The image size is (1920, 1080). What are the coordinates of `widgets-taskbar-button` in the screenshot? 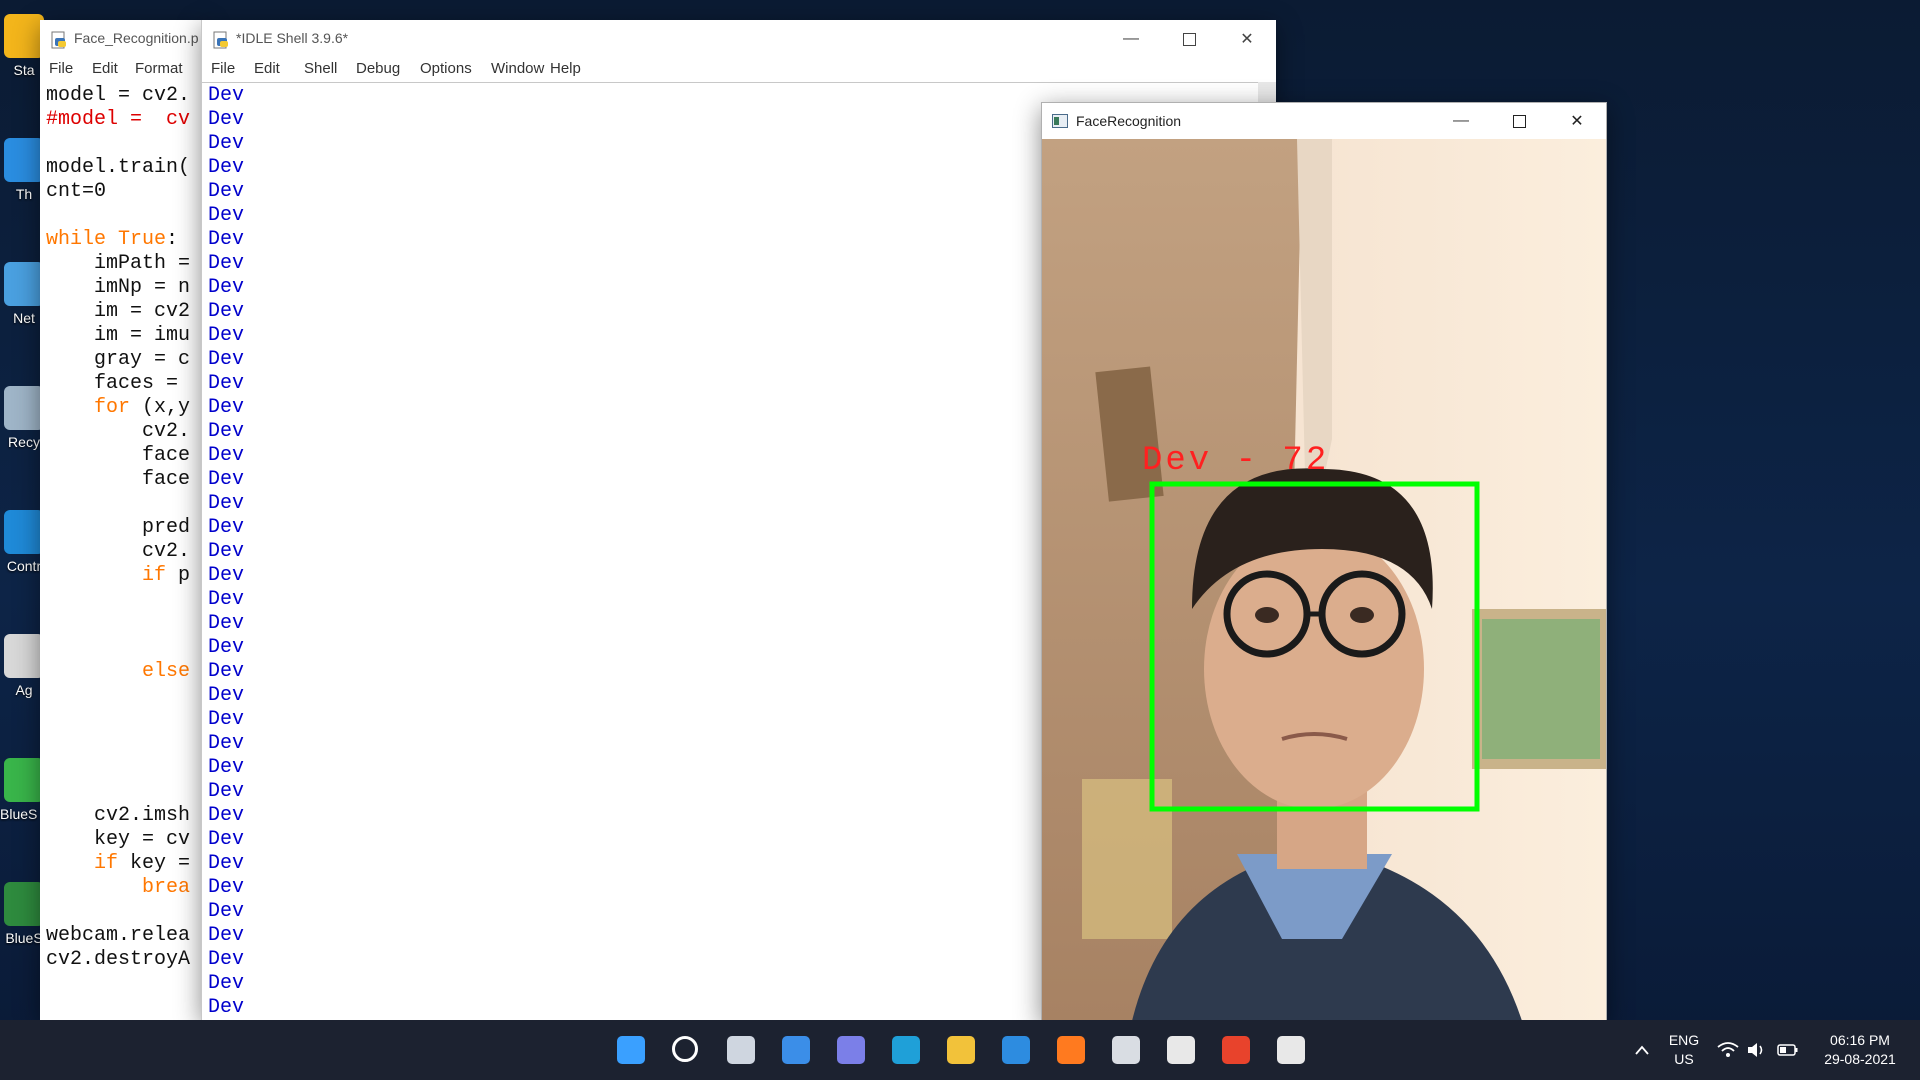 It's located at (796, 1050).